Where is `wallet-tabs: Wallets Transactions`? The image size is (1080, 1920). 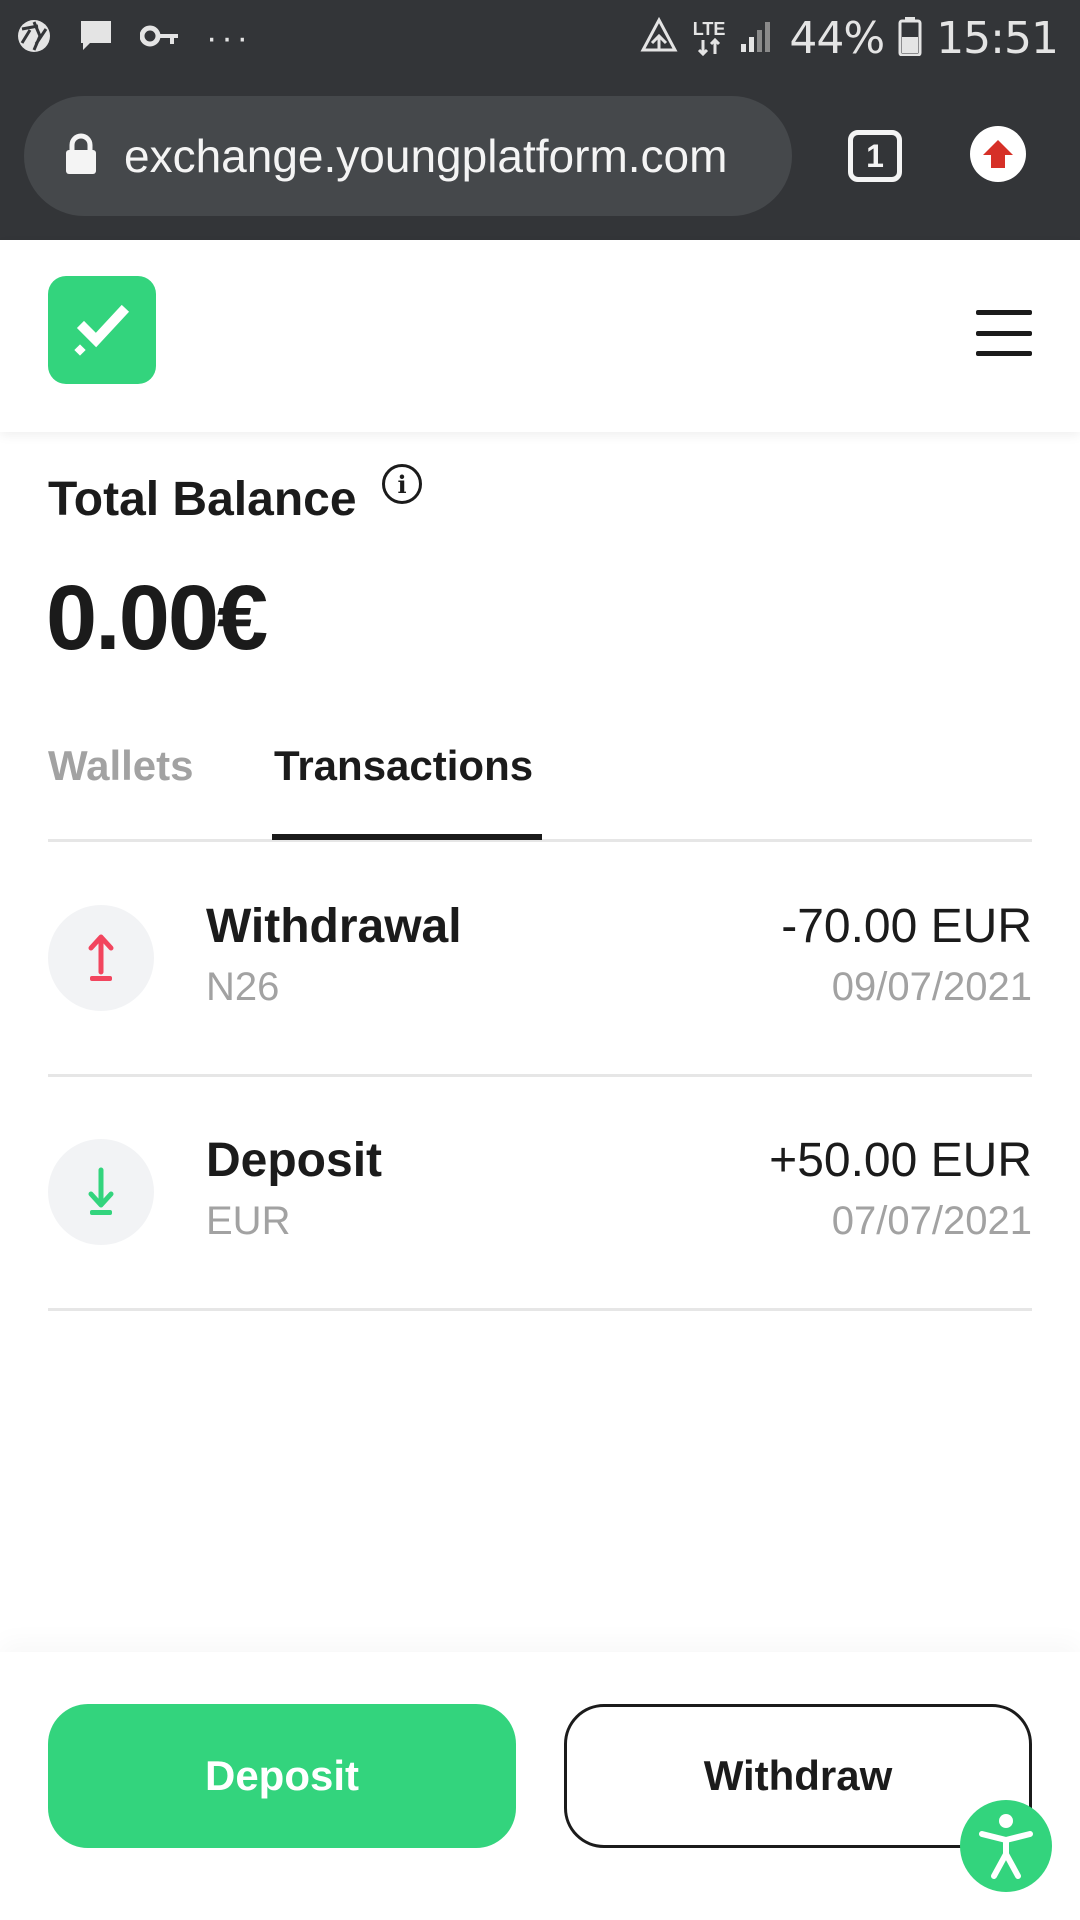 wallet-tabs: Wallets Transactions is located at coordinates (540, 786).